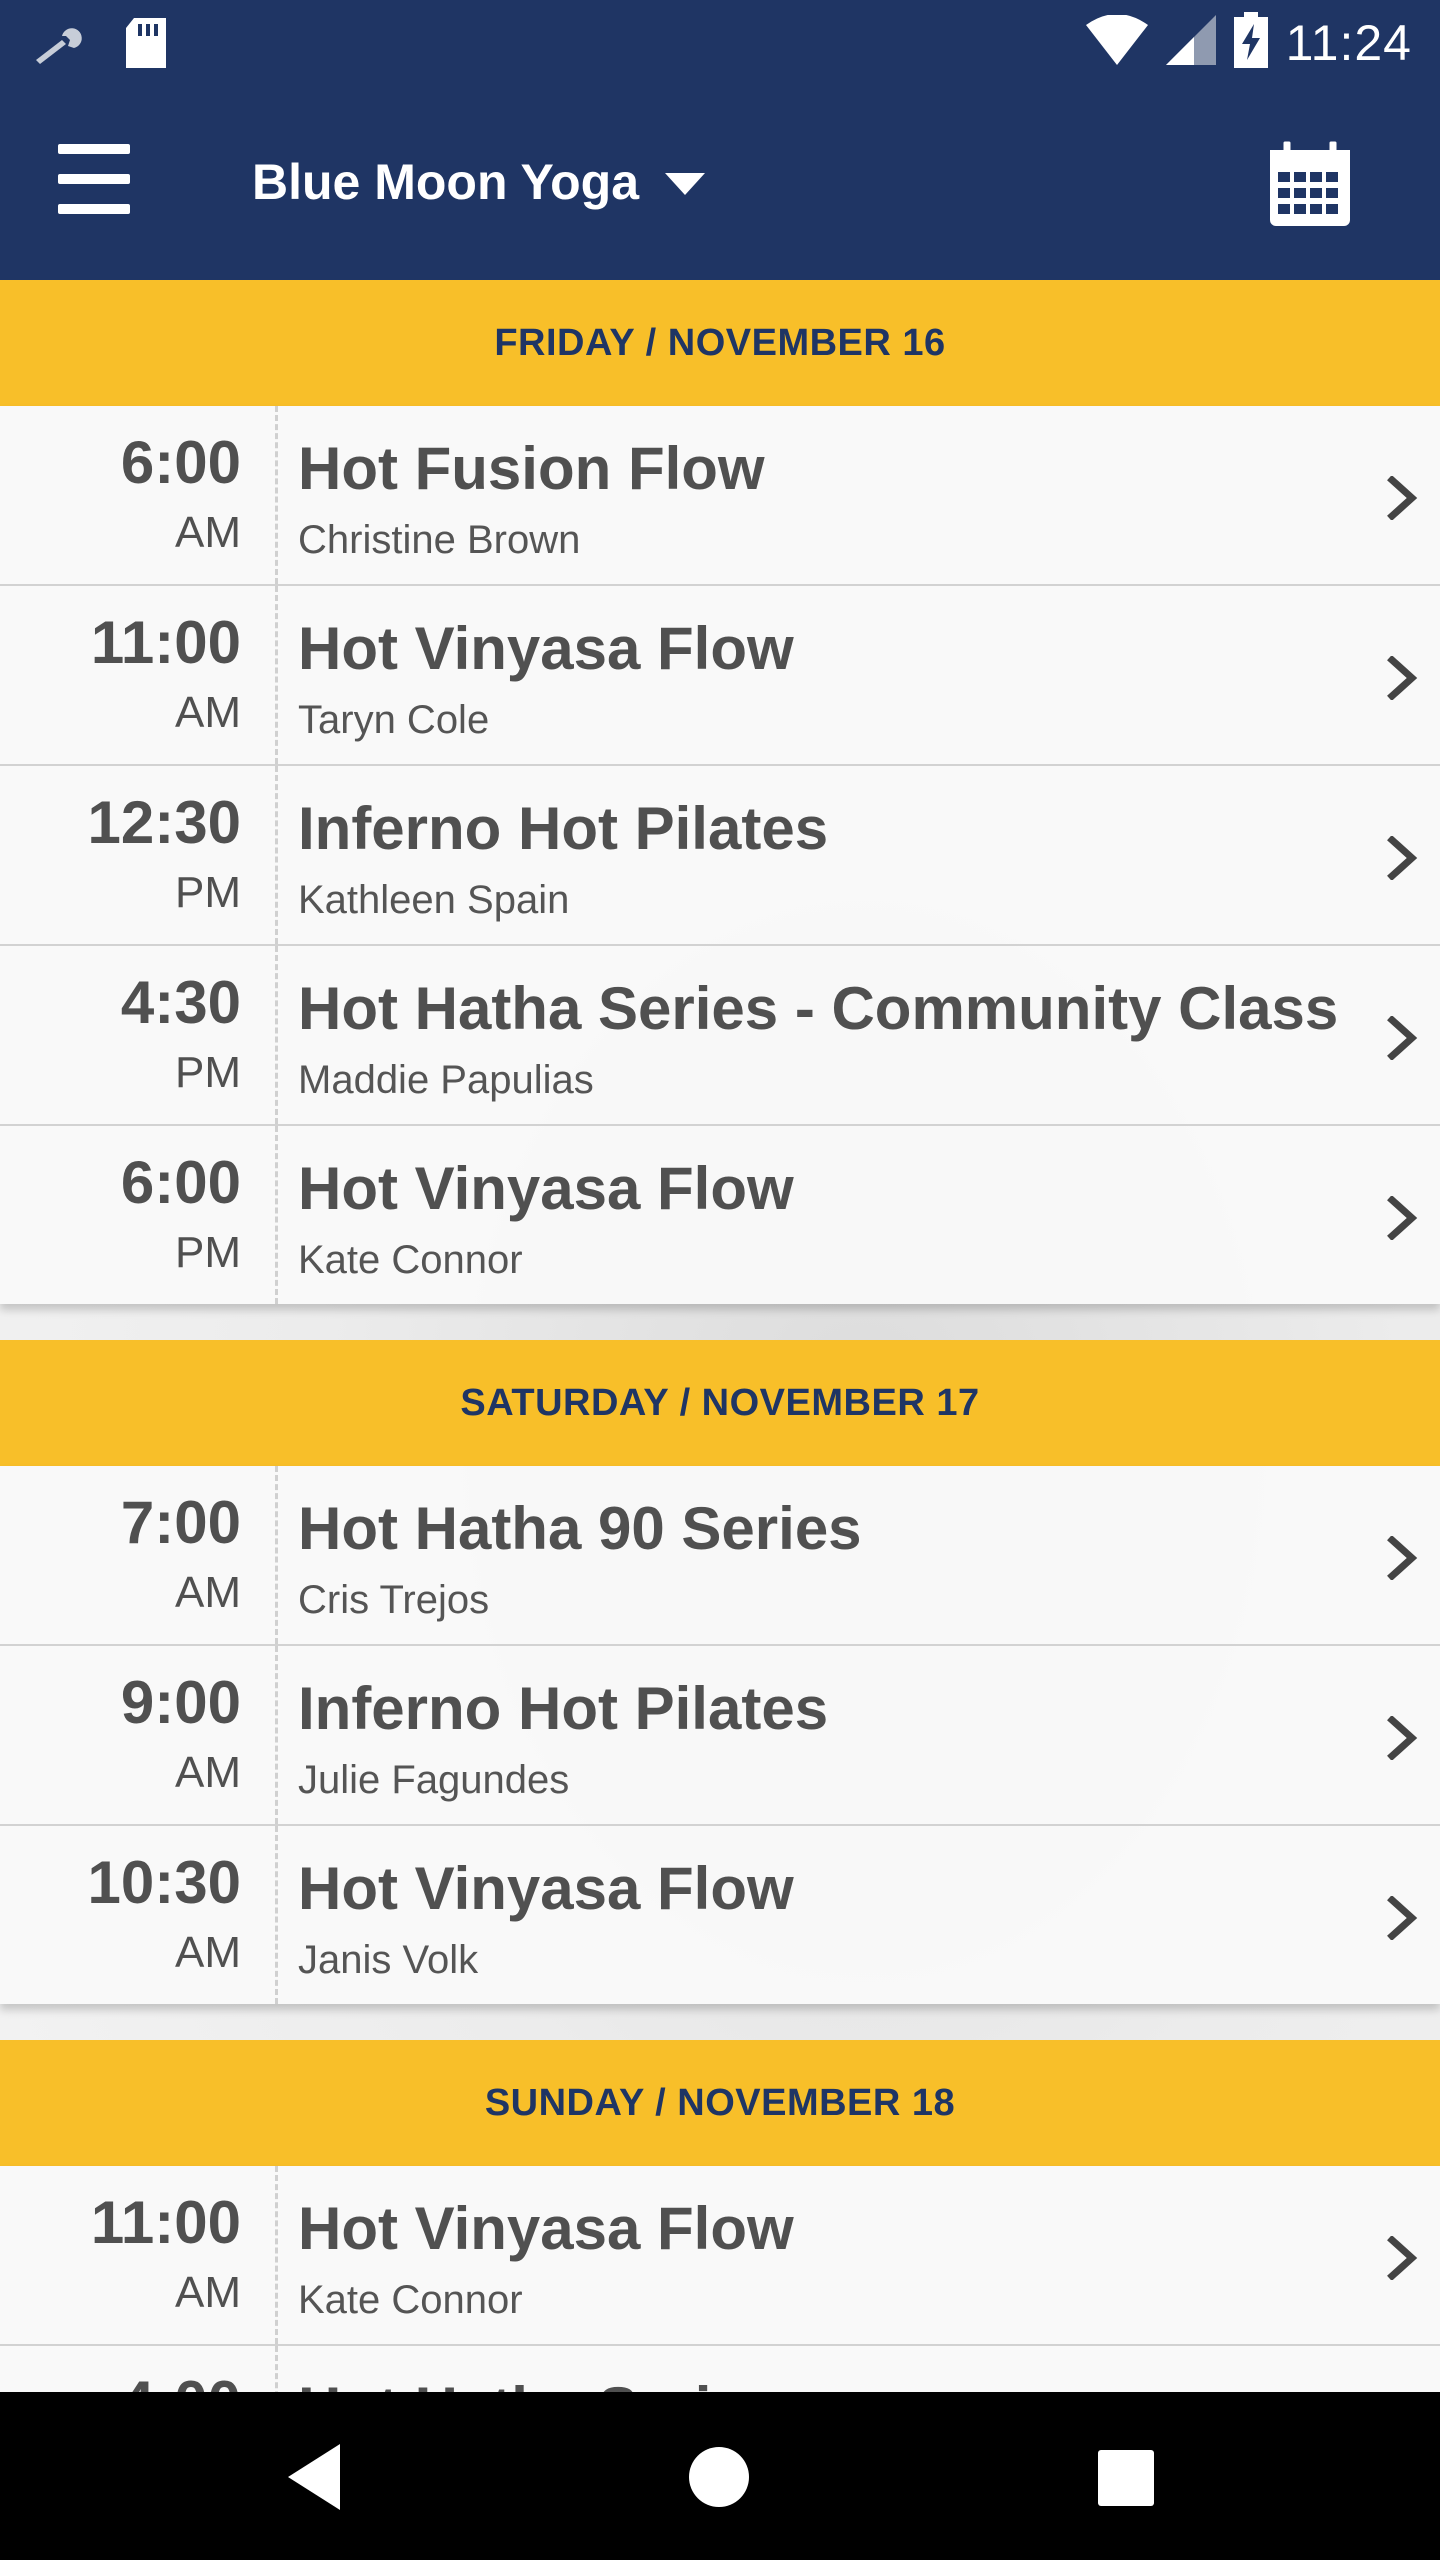 The image size is (1440, 2560). Describe the element at coordinates (538, 2383) in the screenshot. I see `class-name: Hot Hatha Series` at that location.